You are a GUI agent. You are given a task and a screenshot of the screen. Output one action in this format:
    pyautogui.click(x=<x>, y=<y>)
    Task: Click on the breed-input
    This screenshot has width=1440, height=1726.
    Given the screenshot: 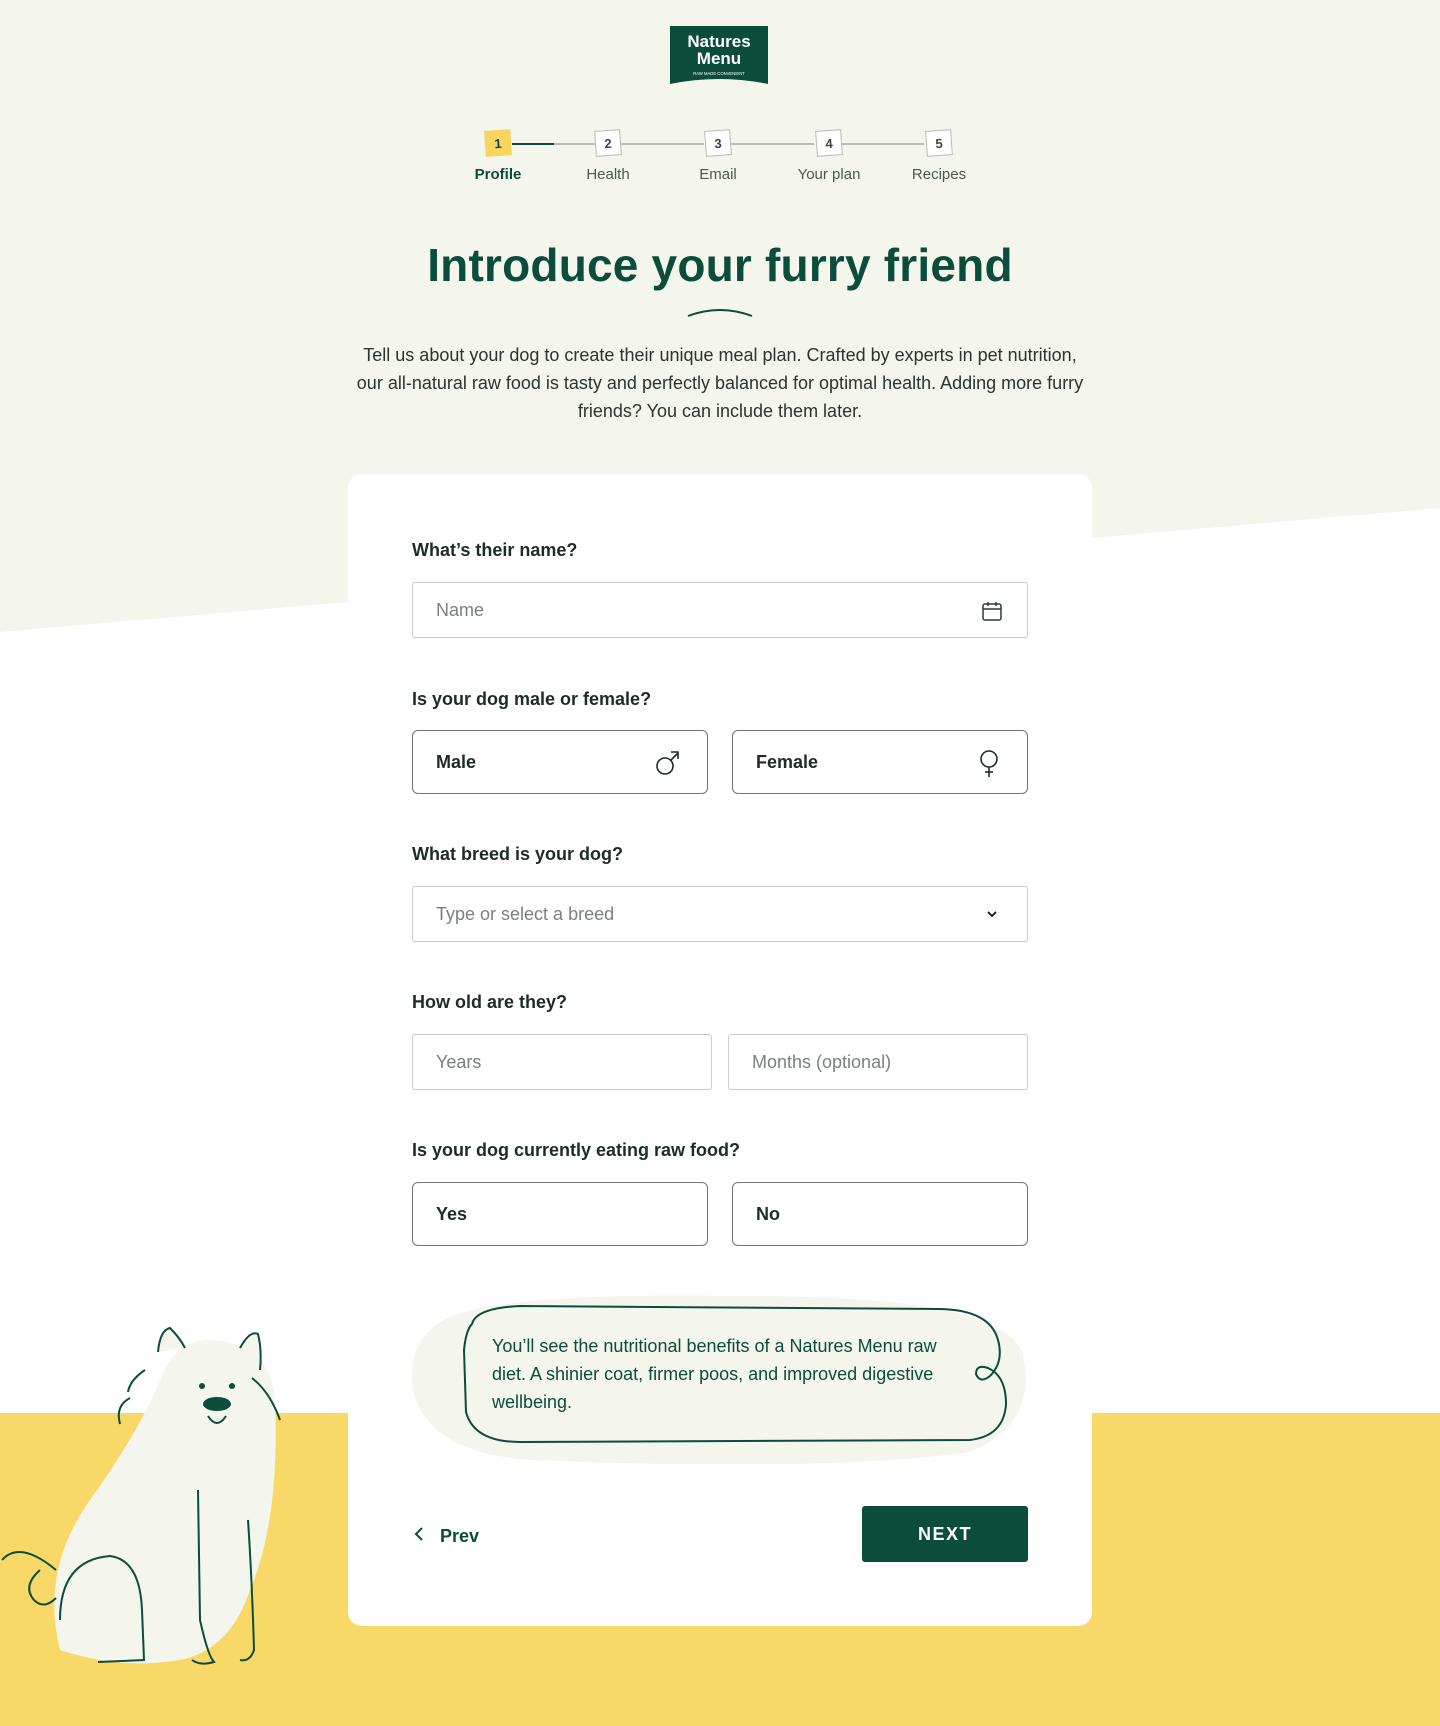 What is the action you would take?
    pyautogui.click(x=720, y=914)
    